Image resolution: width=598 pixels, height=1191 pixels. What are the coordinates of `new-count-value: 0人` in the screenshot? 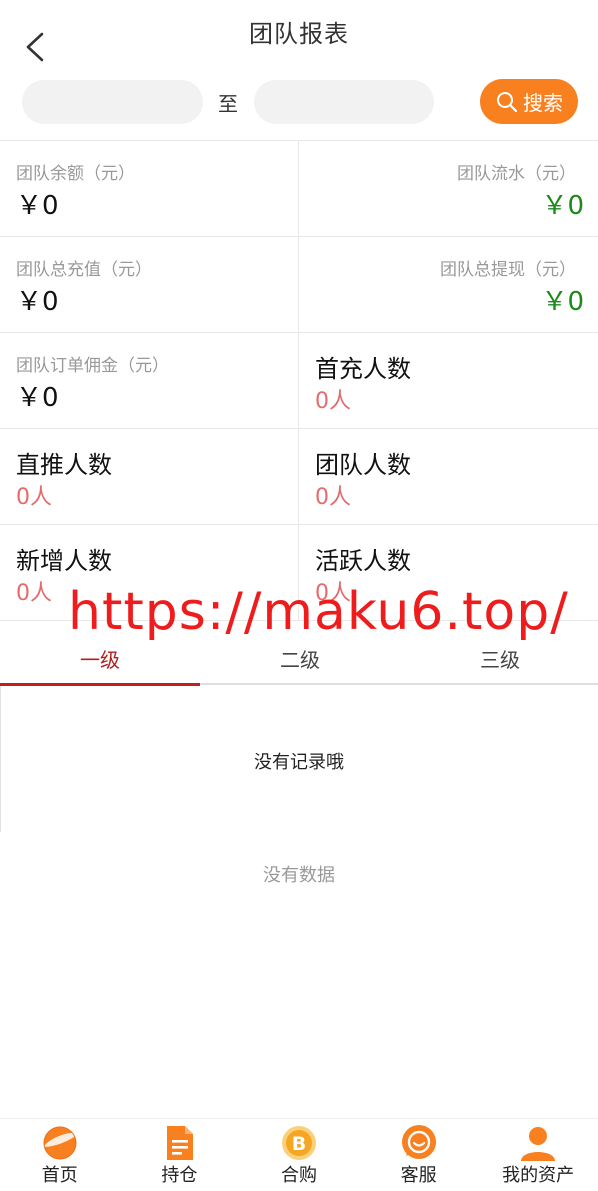 It's located at (34, 593).